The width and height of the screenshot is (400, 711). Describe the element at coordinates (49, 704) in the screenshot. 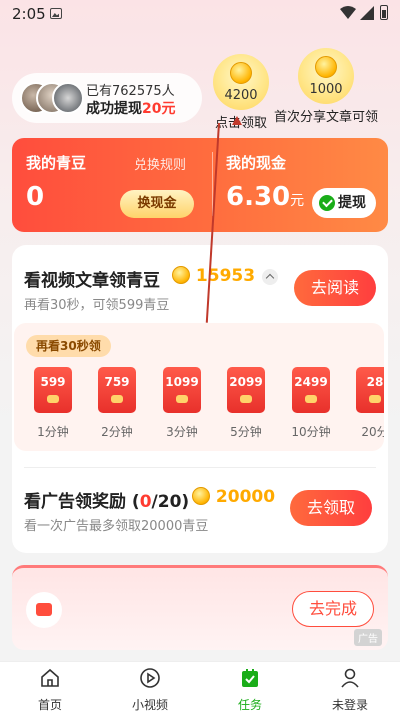

I see `tab-home-label: 首页` at that location.